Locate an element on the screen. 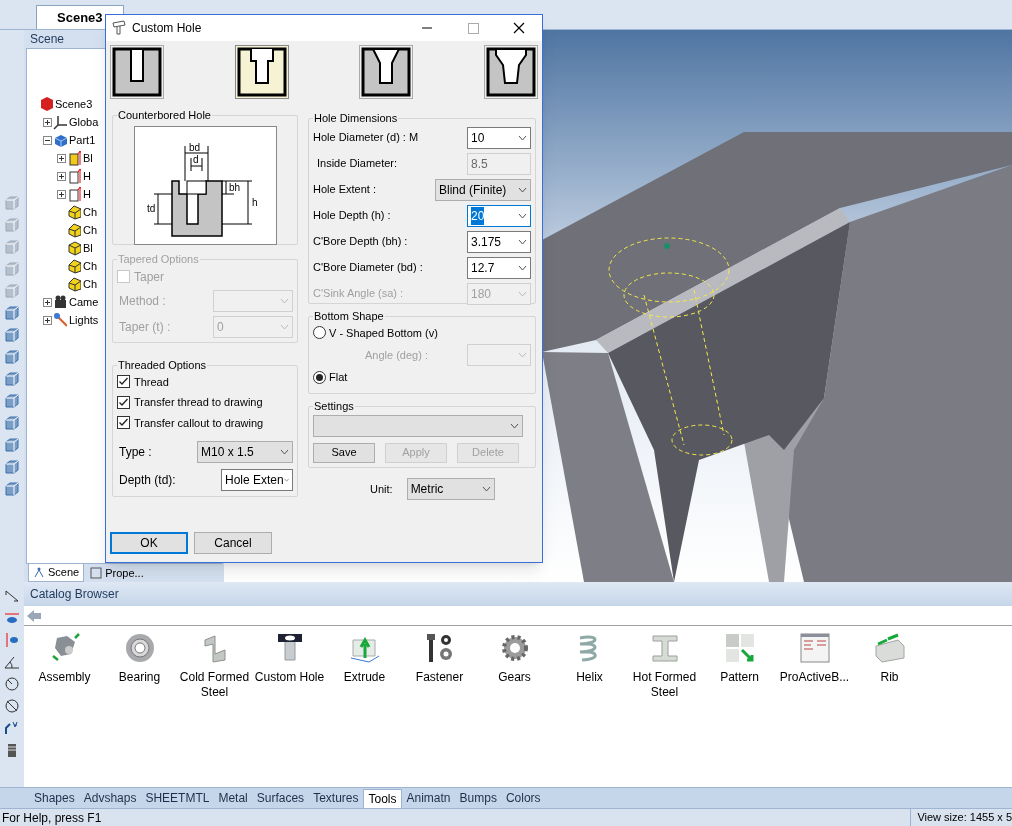 The width and height of the screenshot is (1012, 826). field-label: C'Bore Diameter (bd) : is located at coordinates (368, 268).